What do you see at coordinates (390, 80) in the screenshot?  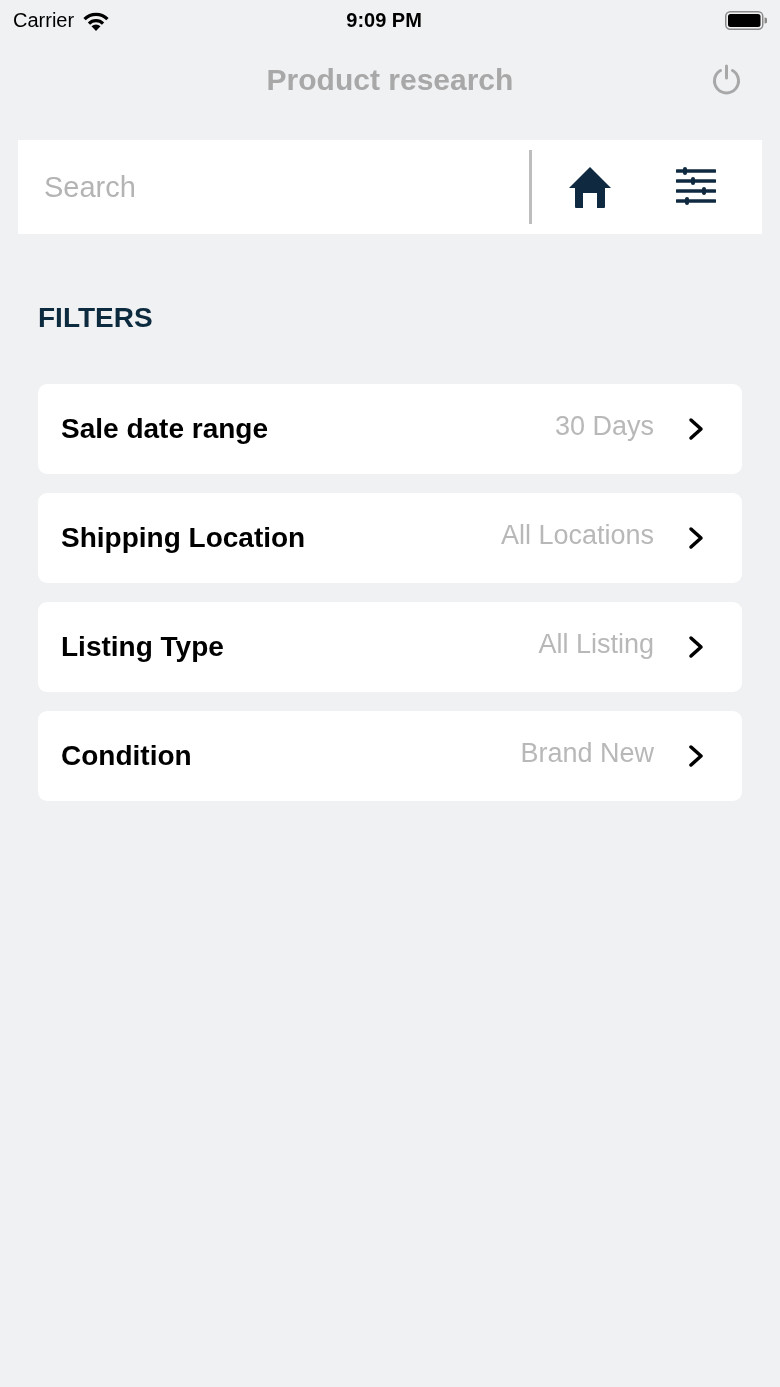 I see `screen-title: Product research` at bounding box center [390, 80].